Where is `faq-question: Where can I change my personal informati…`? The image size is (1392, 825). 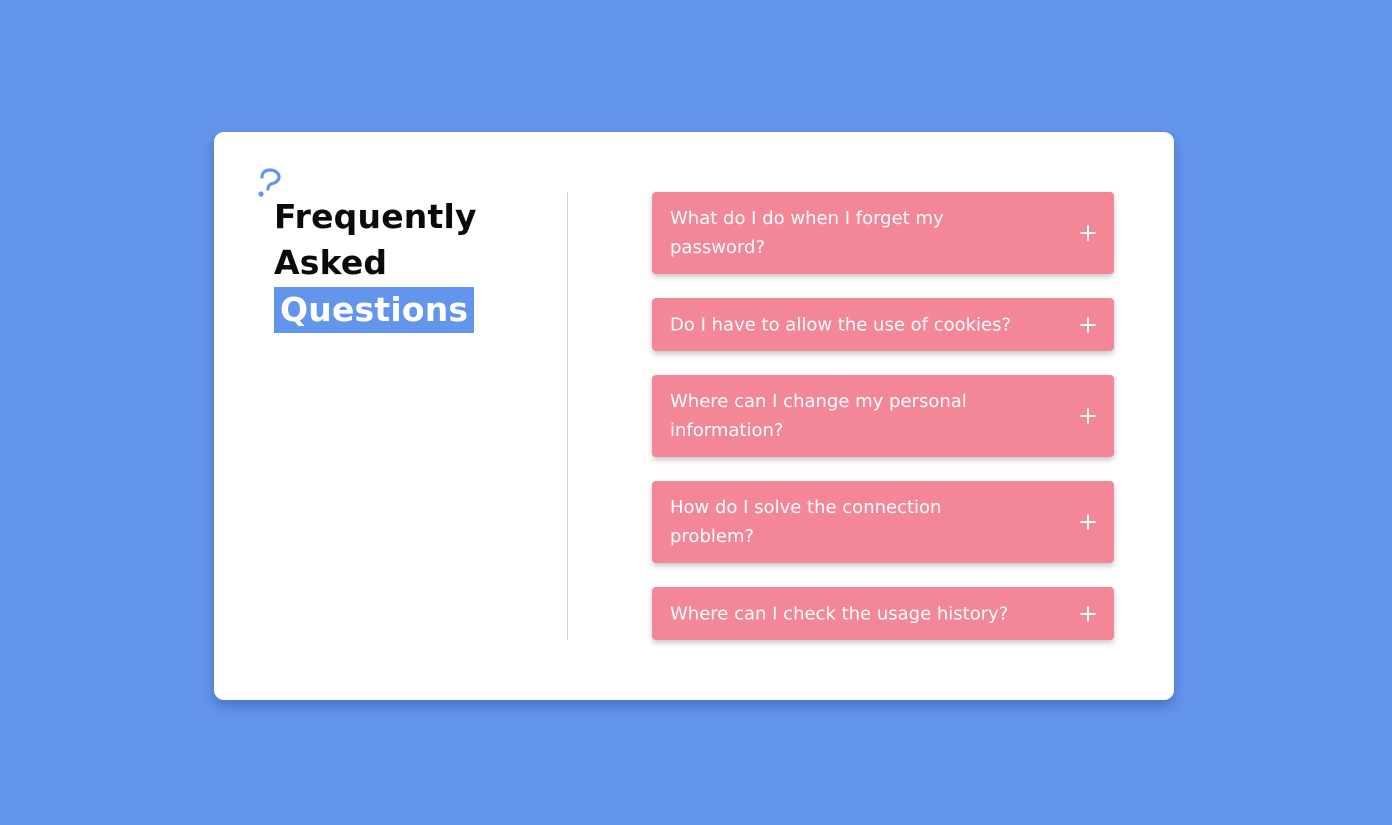 faq-question: Where can I change my personal informati… is located at coordinates (818, 416).